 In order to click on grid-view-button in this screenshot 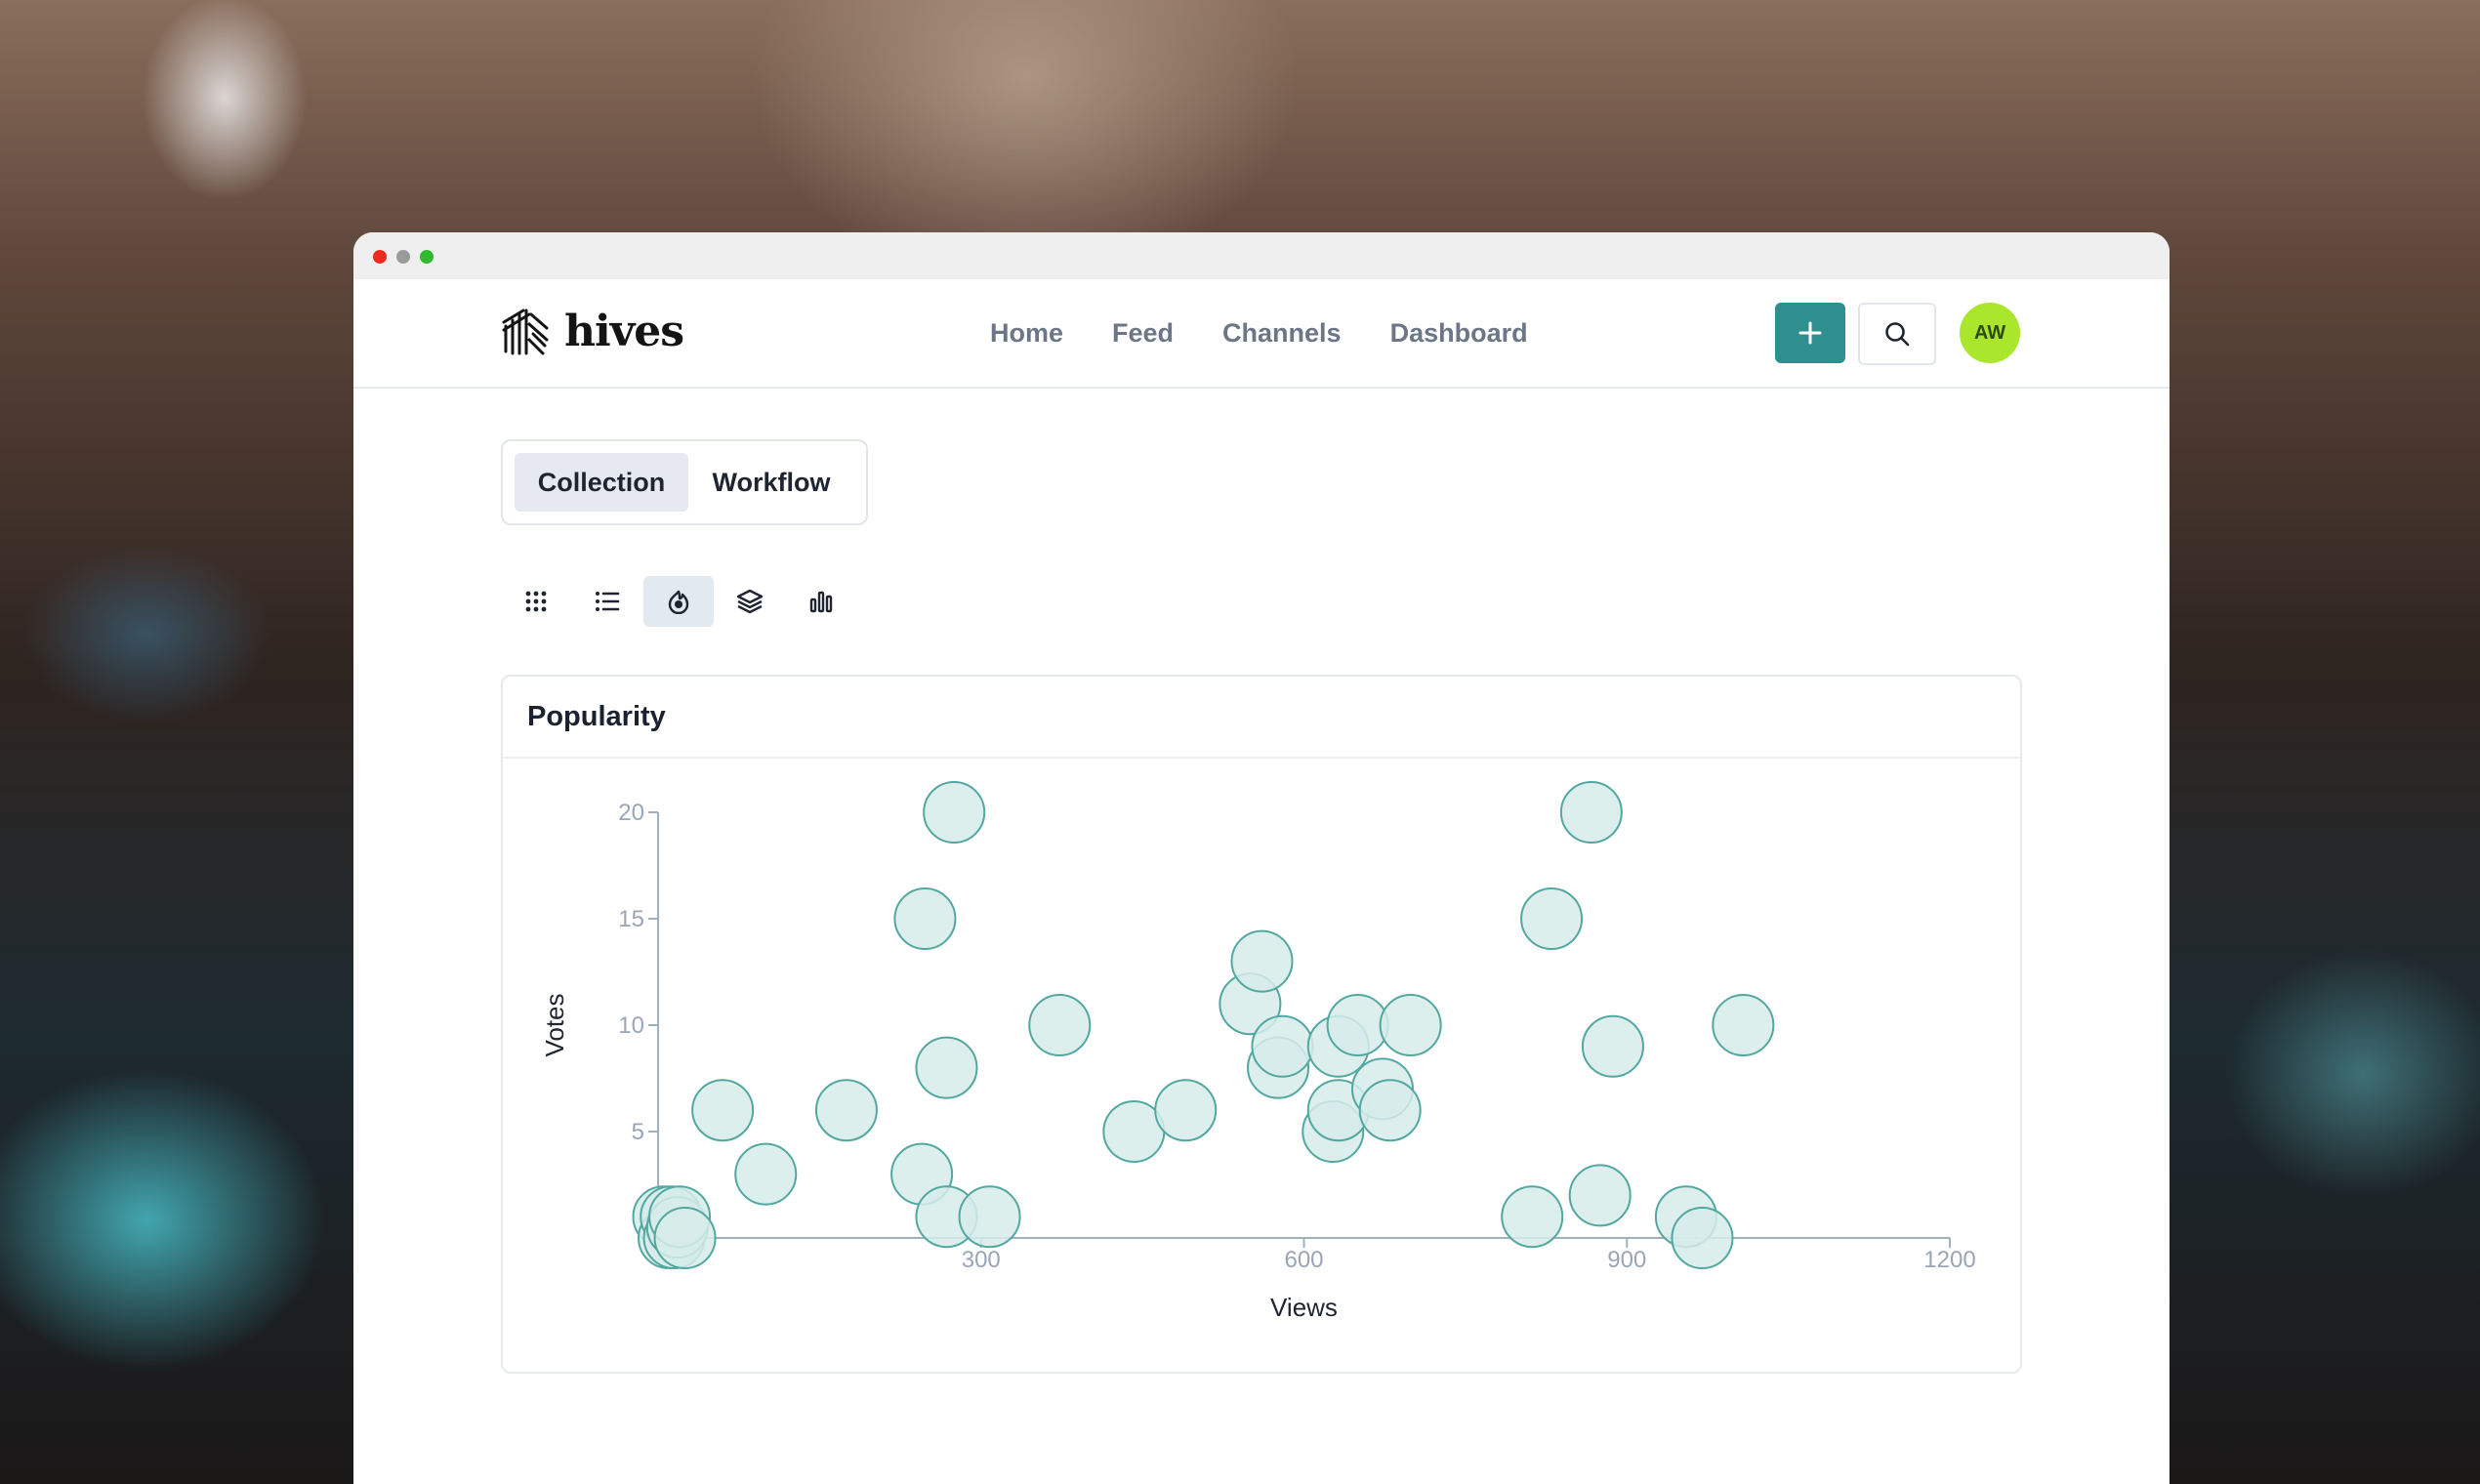, I will do `click(536, 602)`.